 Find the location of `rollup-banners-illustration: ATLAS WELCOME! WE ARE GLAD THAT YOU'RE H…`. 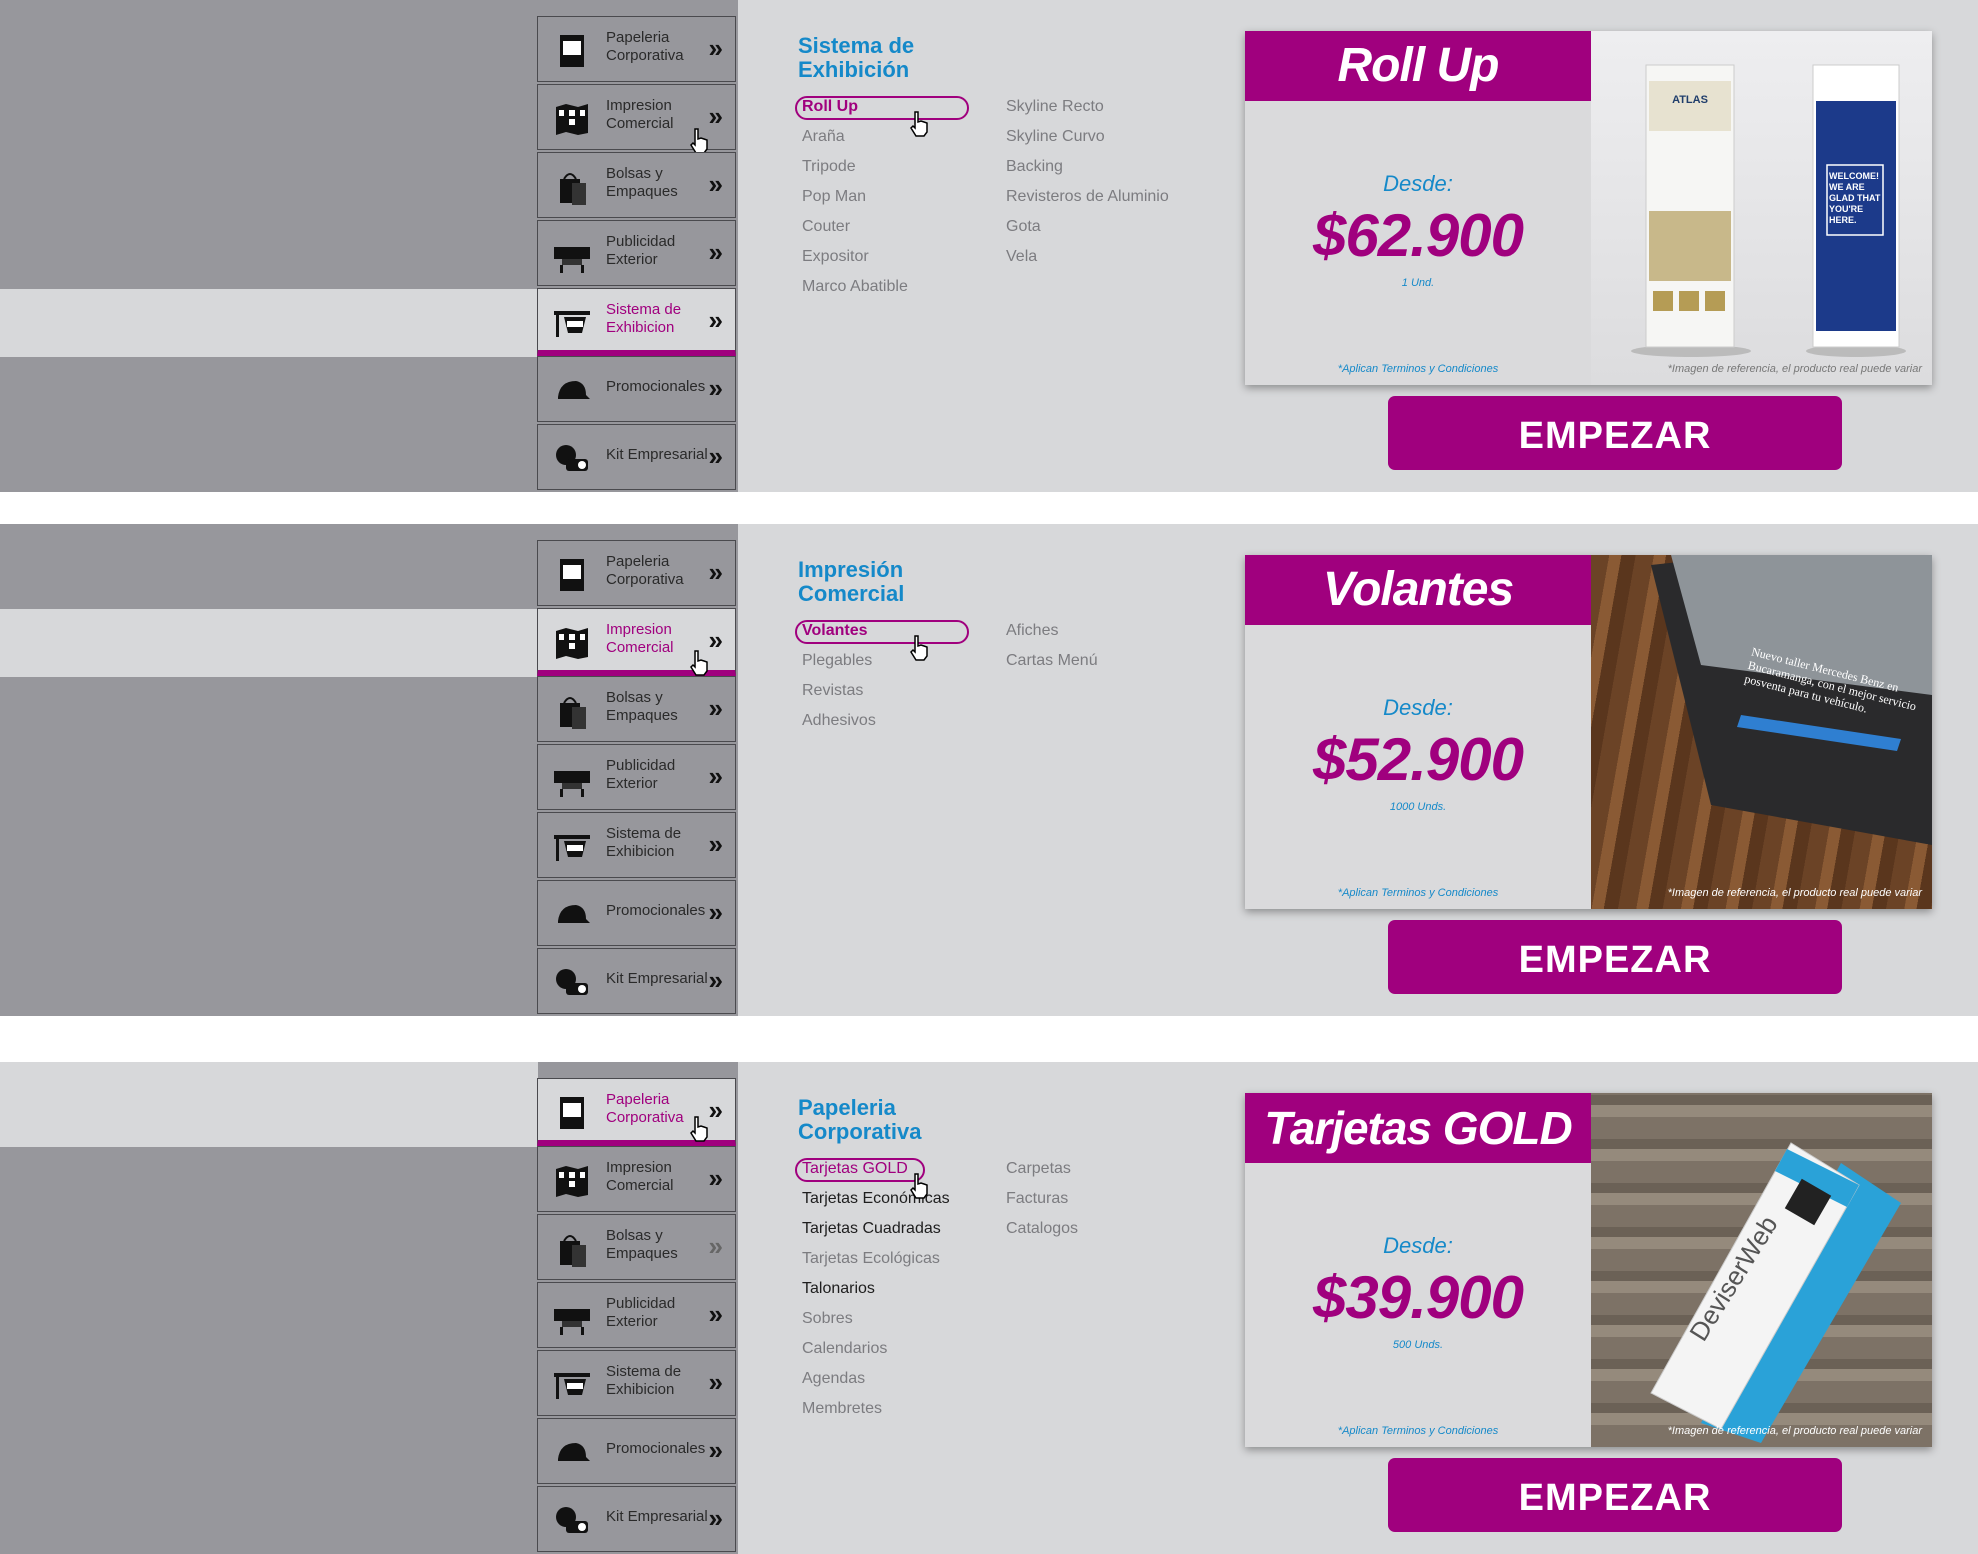

rollup-banners-illustration: ATLAS WELCOME! WE ARE GLAD THAT YOU'RE H… is located at coordinates (1768, 210).